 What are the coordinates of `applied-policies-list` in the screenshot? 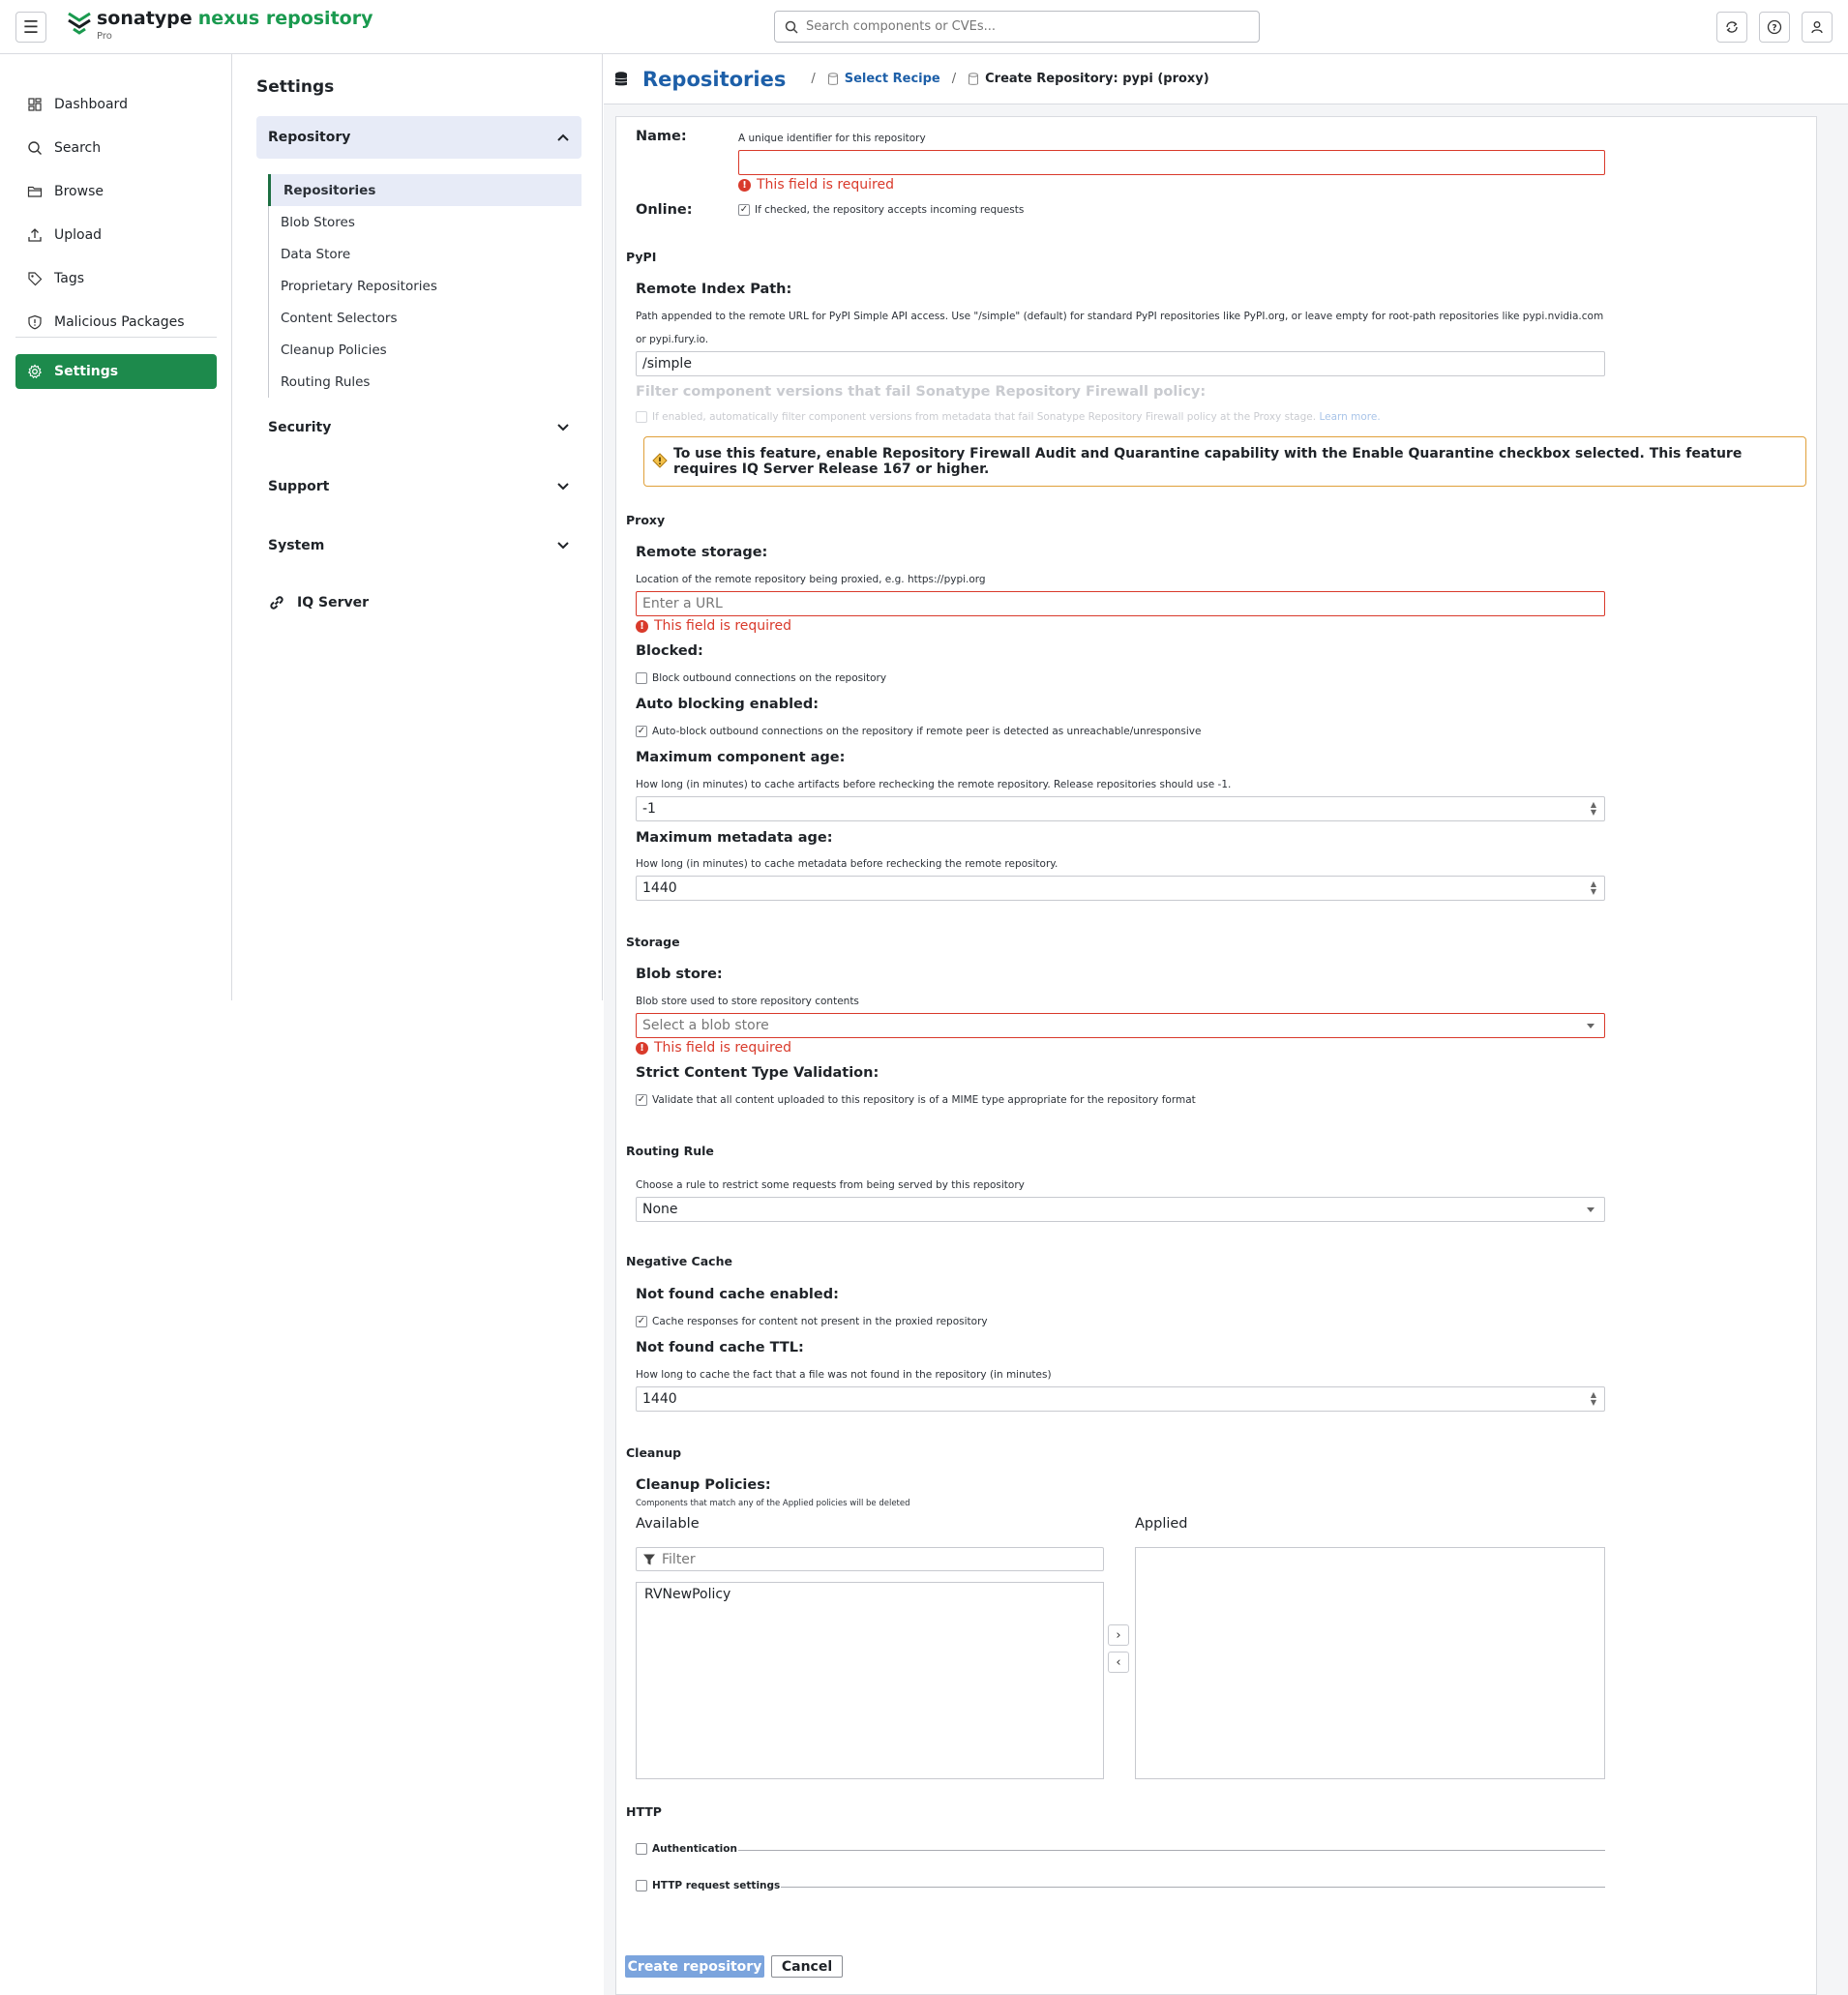 It's located at (1370, 1663).